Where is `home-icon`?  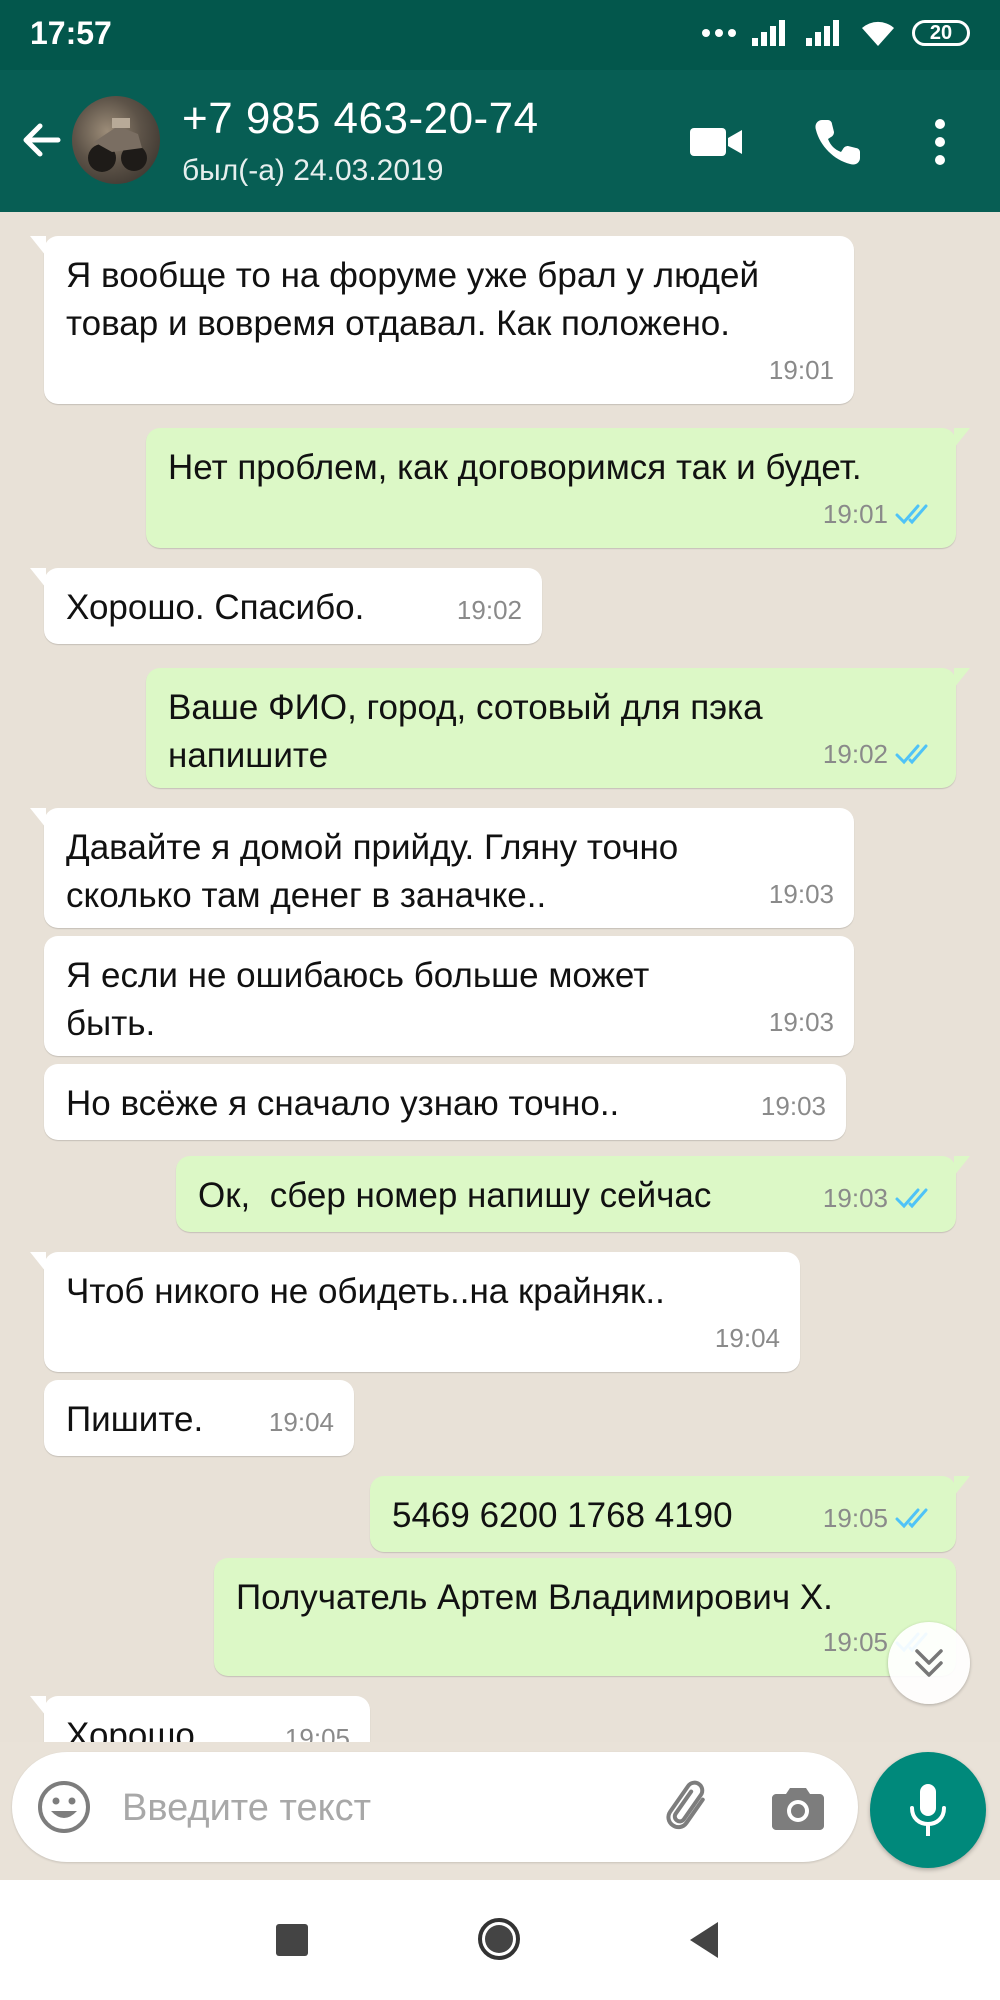 home-icon is located at coordinates (499, 1939).